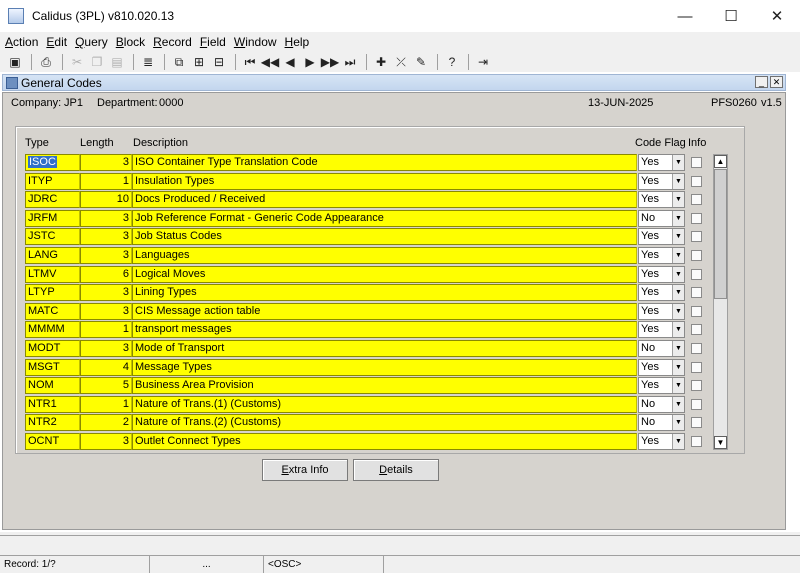 The width and height of the screenshot is (800, 573). What do you see at coordinates (297, 42) in the screenshot?
I see `menu-item: Help` at bounding box center [297, 42].